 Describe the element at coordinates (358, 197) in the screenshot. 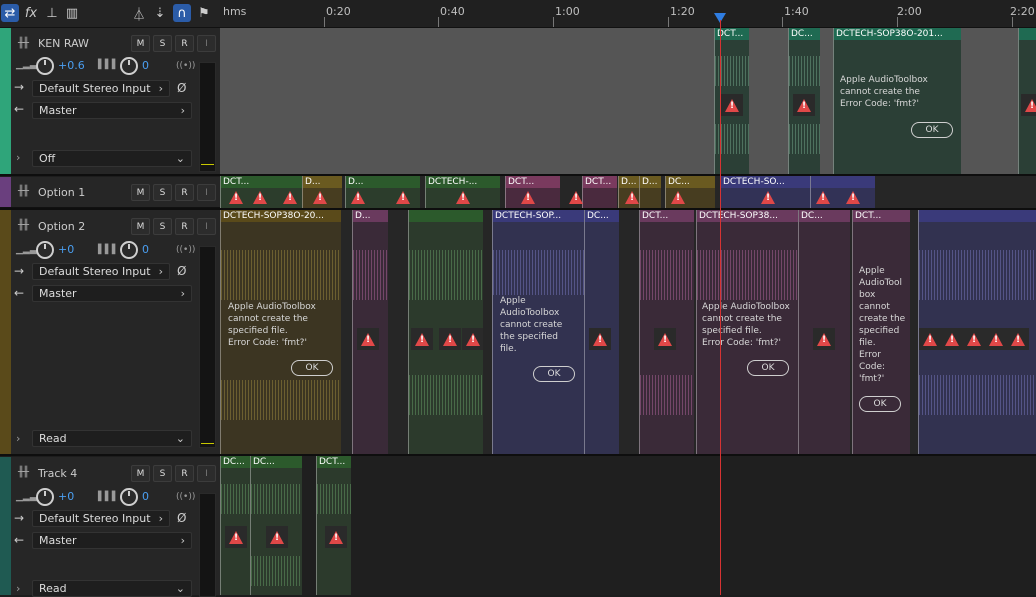

I see `warning-icon` at that location.